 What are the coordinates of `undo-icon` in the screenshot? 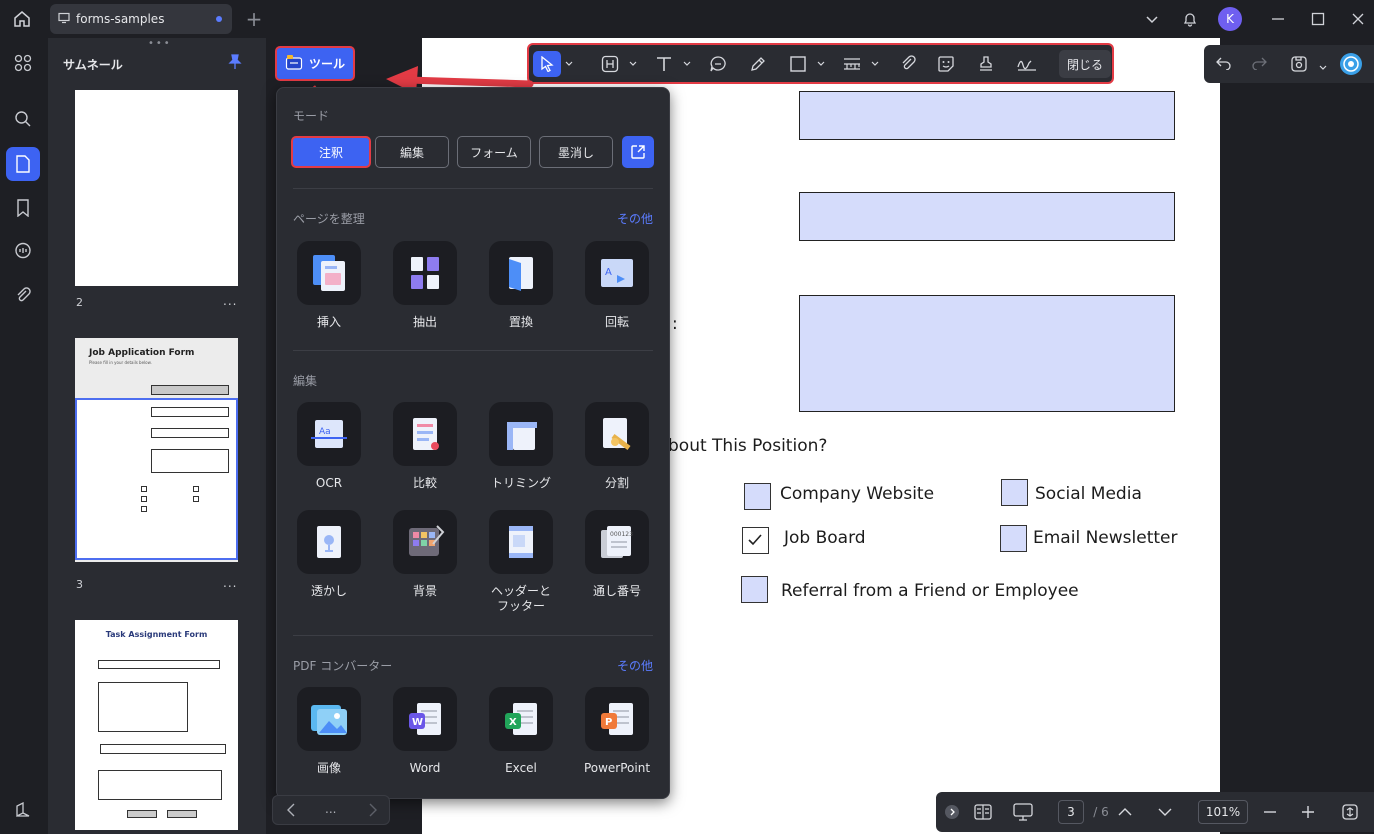 It's located at (1224, 64).